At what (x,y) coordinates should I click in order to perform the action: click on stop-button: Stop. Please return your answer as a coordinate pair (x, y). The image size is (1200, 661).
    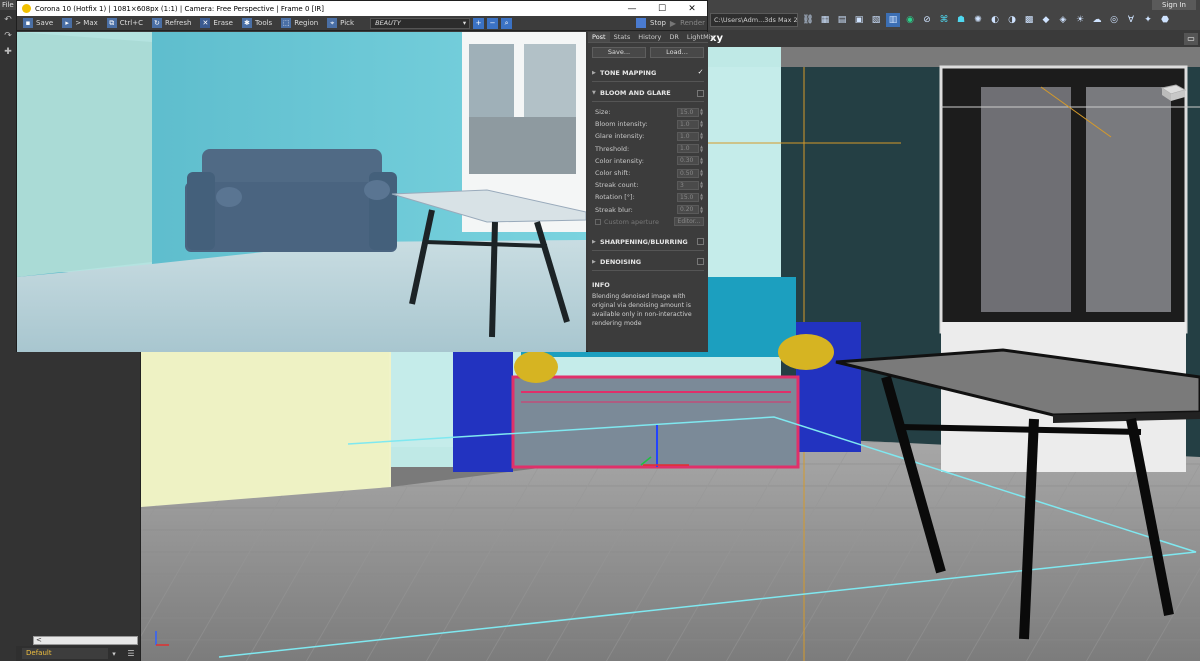
    Looking at the image, I should click on (658, 23).